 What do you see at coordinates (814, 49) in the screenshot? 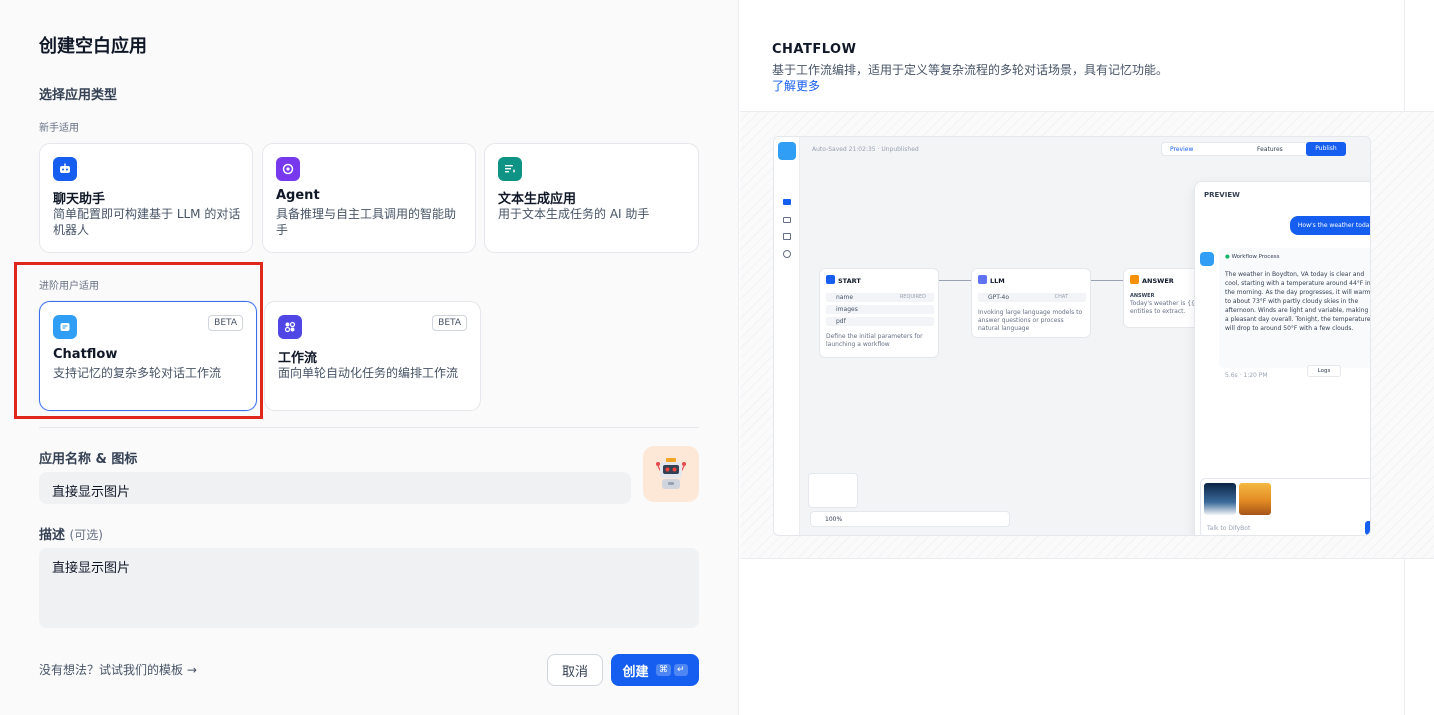
I see `preview-heading: CHATFLOW` at bounding box center [814, 49].